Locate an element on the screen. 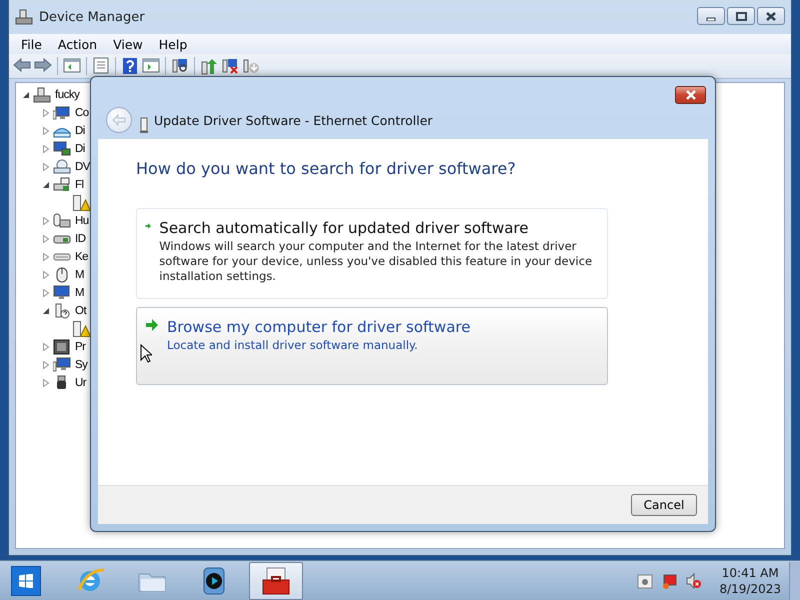 The width and height of the screenshot is (800, 600). menu-item: Action is located at coordinates (78, 44).